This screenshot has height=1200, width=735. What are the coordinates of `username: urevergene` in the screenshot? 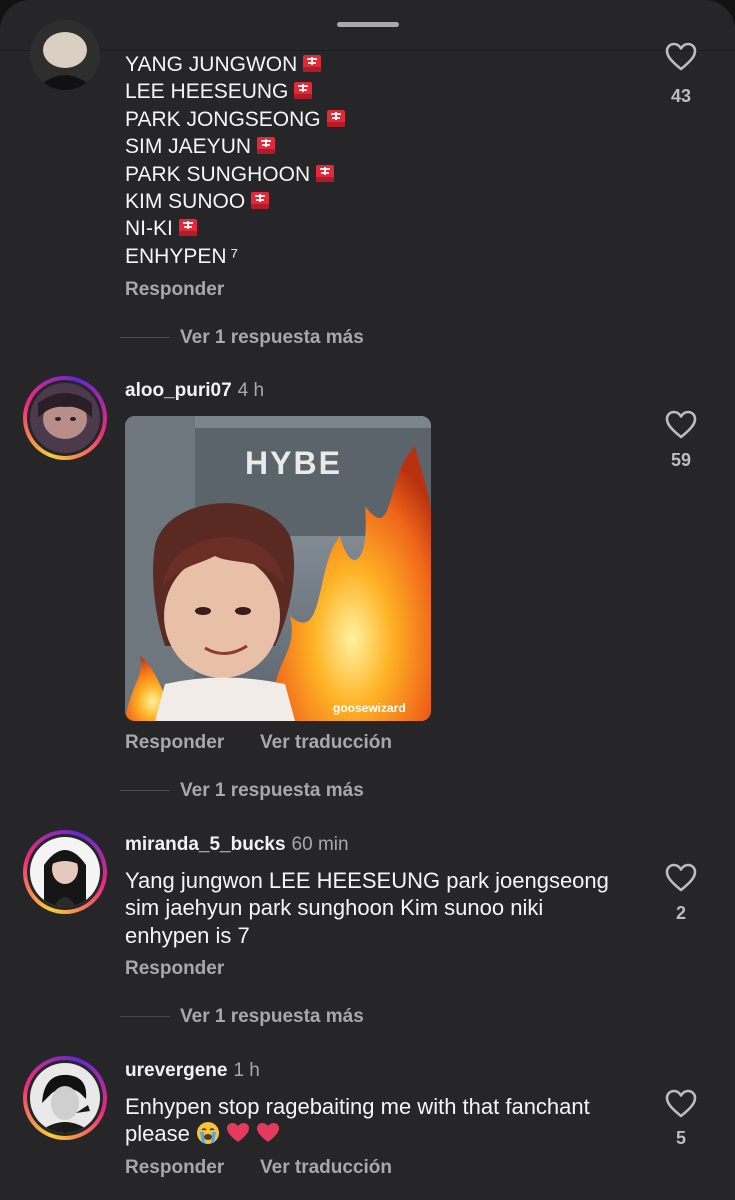 It's located at (176, 1070).